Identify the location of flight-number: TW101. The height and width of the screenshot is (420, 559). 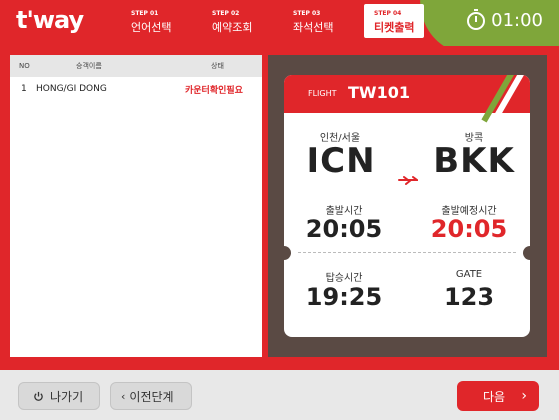
(379, 92).